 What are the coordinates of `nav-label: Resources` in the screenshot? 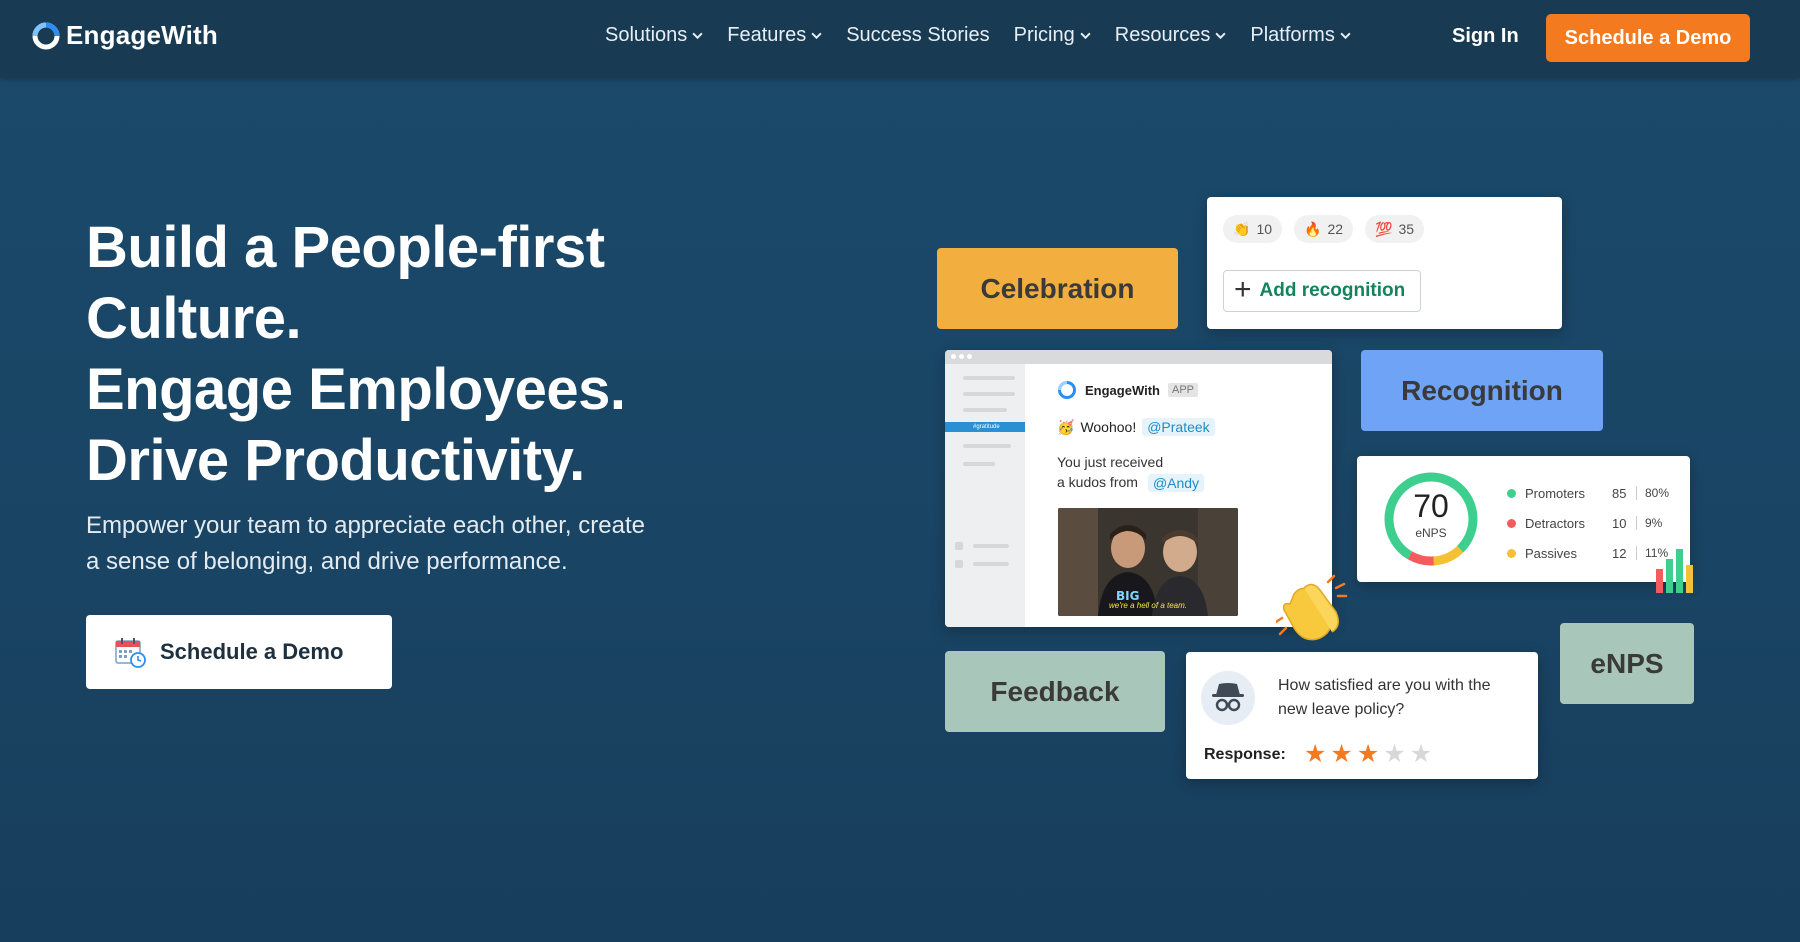 It's located at (1162, 35).